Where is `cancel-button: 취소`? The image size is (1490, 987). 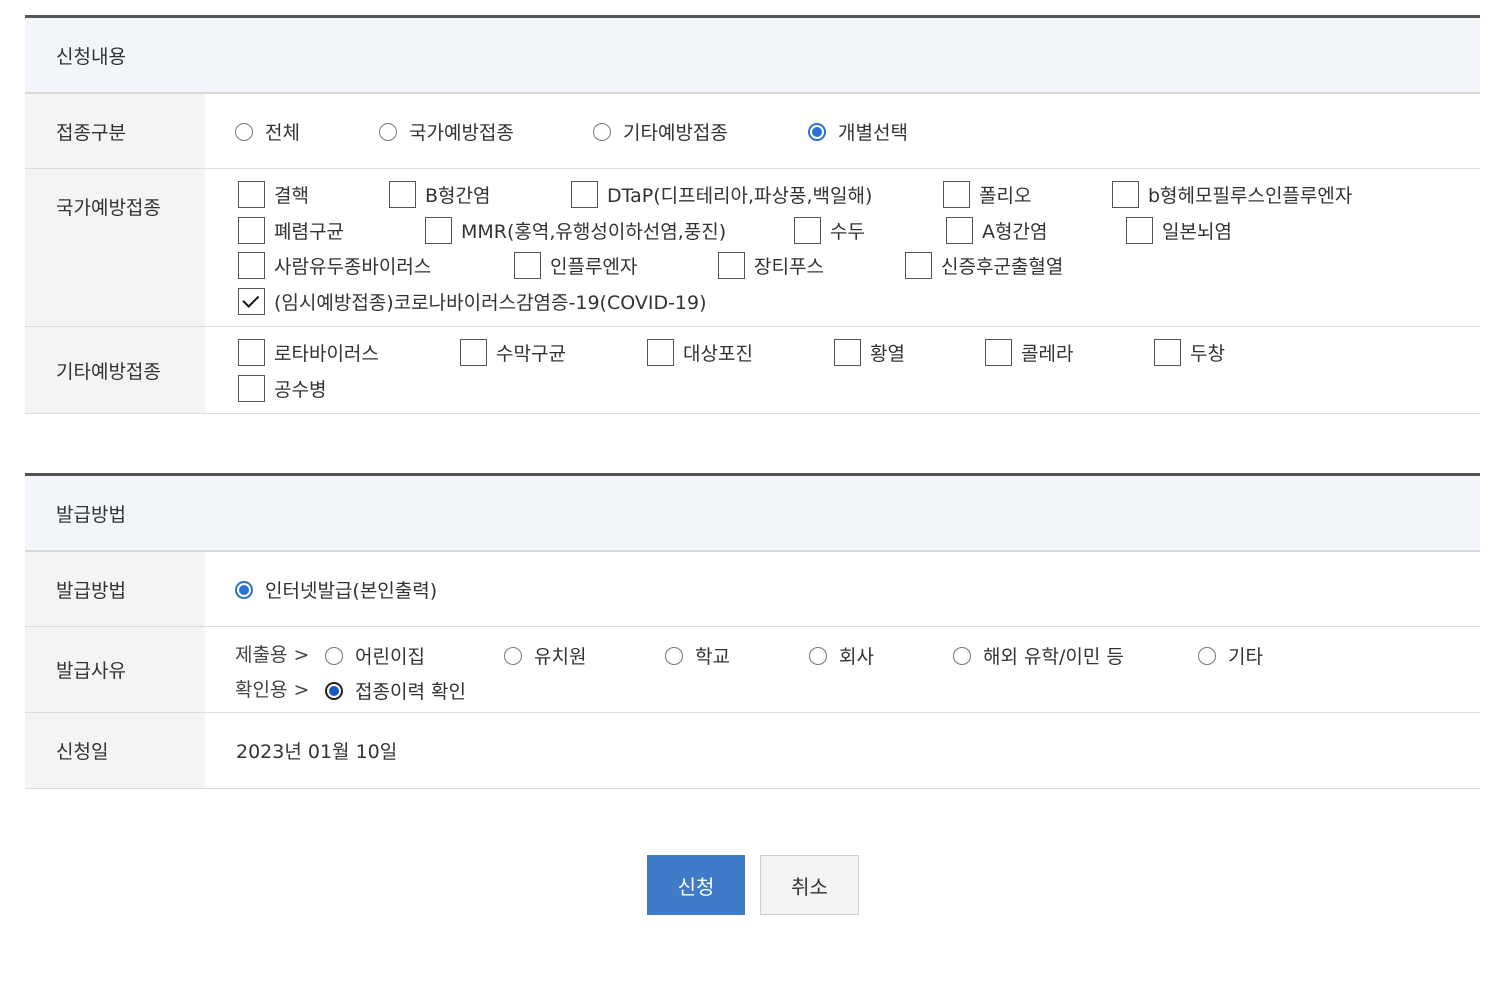 cancel-button: 취소 is located at coordinates (809, 885).